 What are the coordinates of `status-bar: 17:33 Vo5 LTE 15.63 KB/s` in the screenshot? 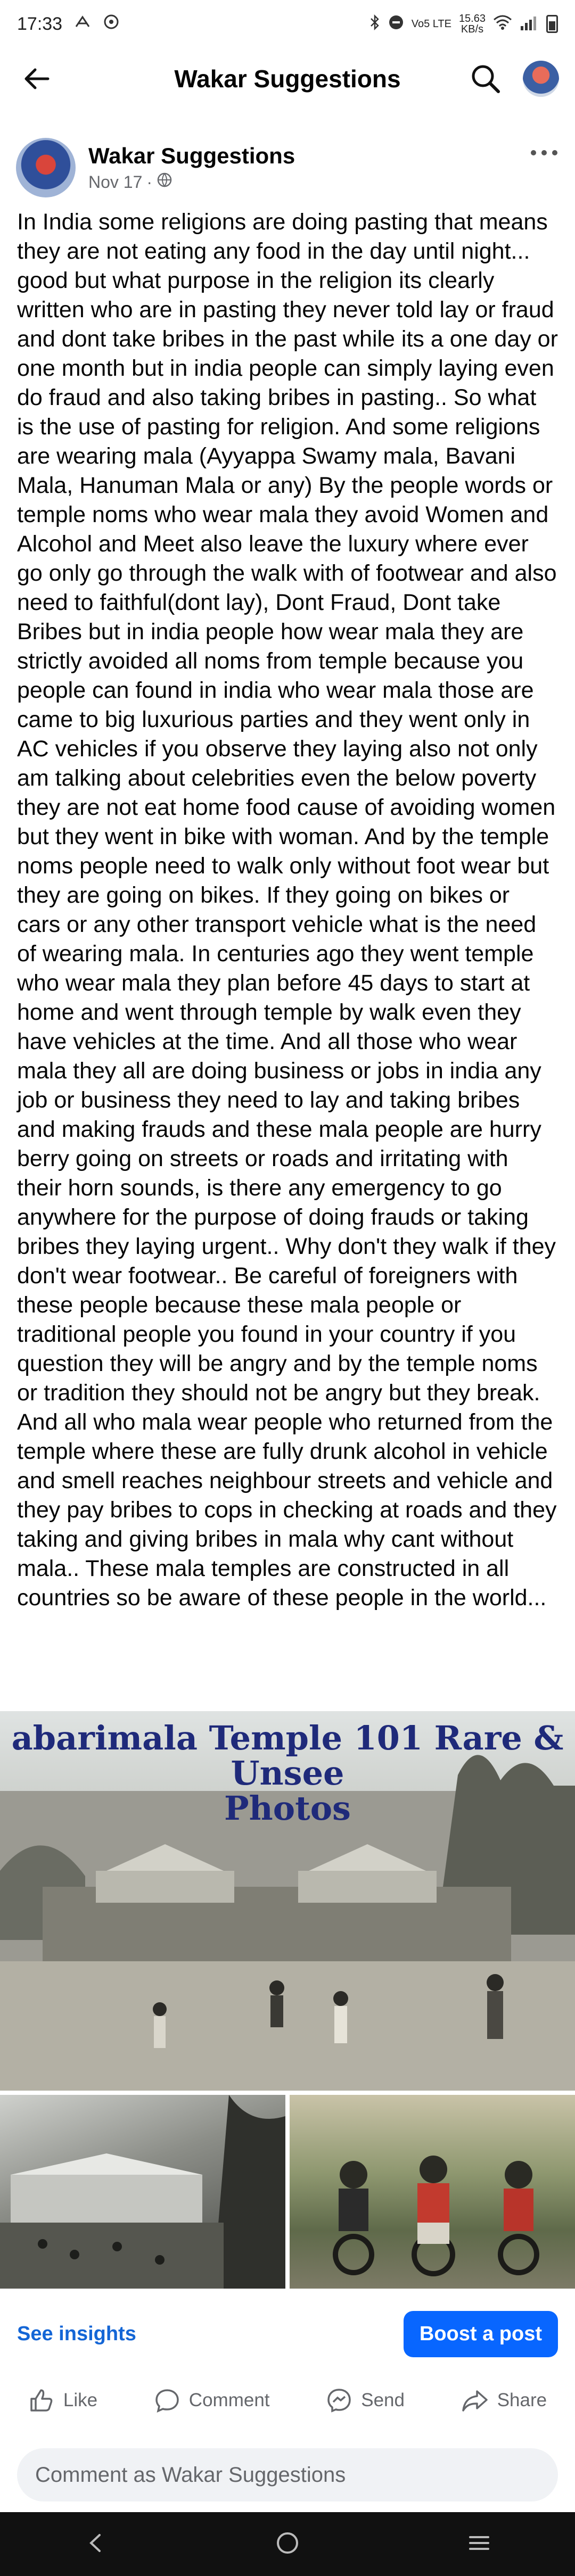 It's located at (287, 24).